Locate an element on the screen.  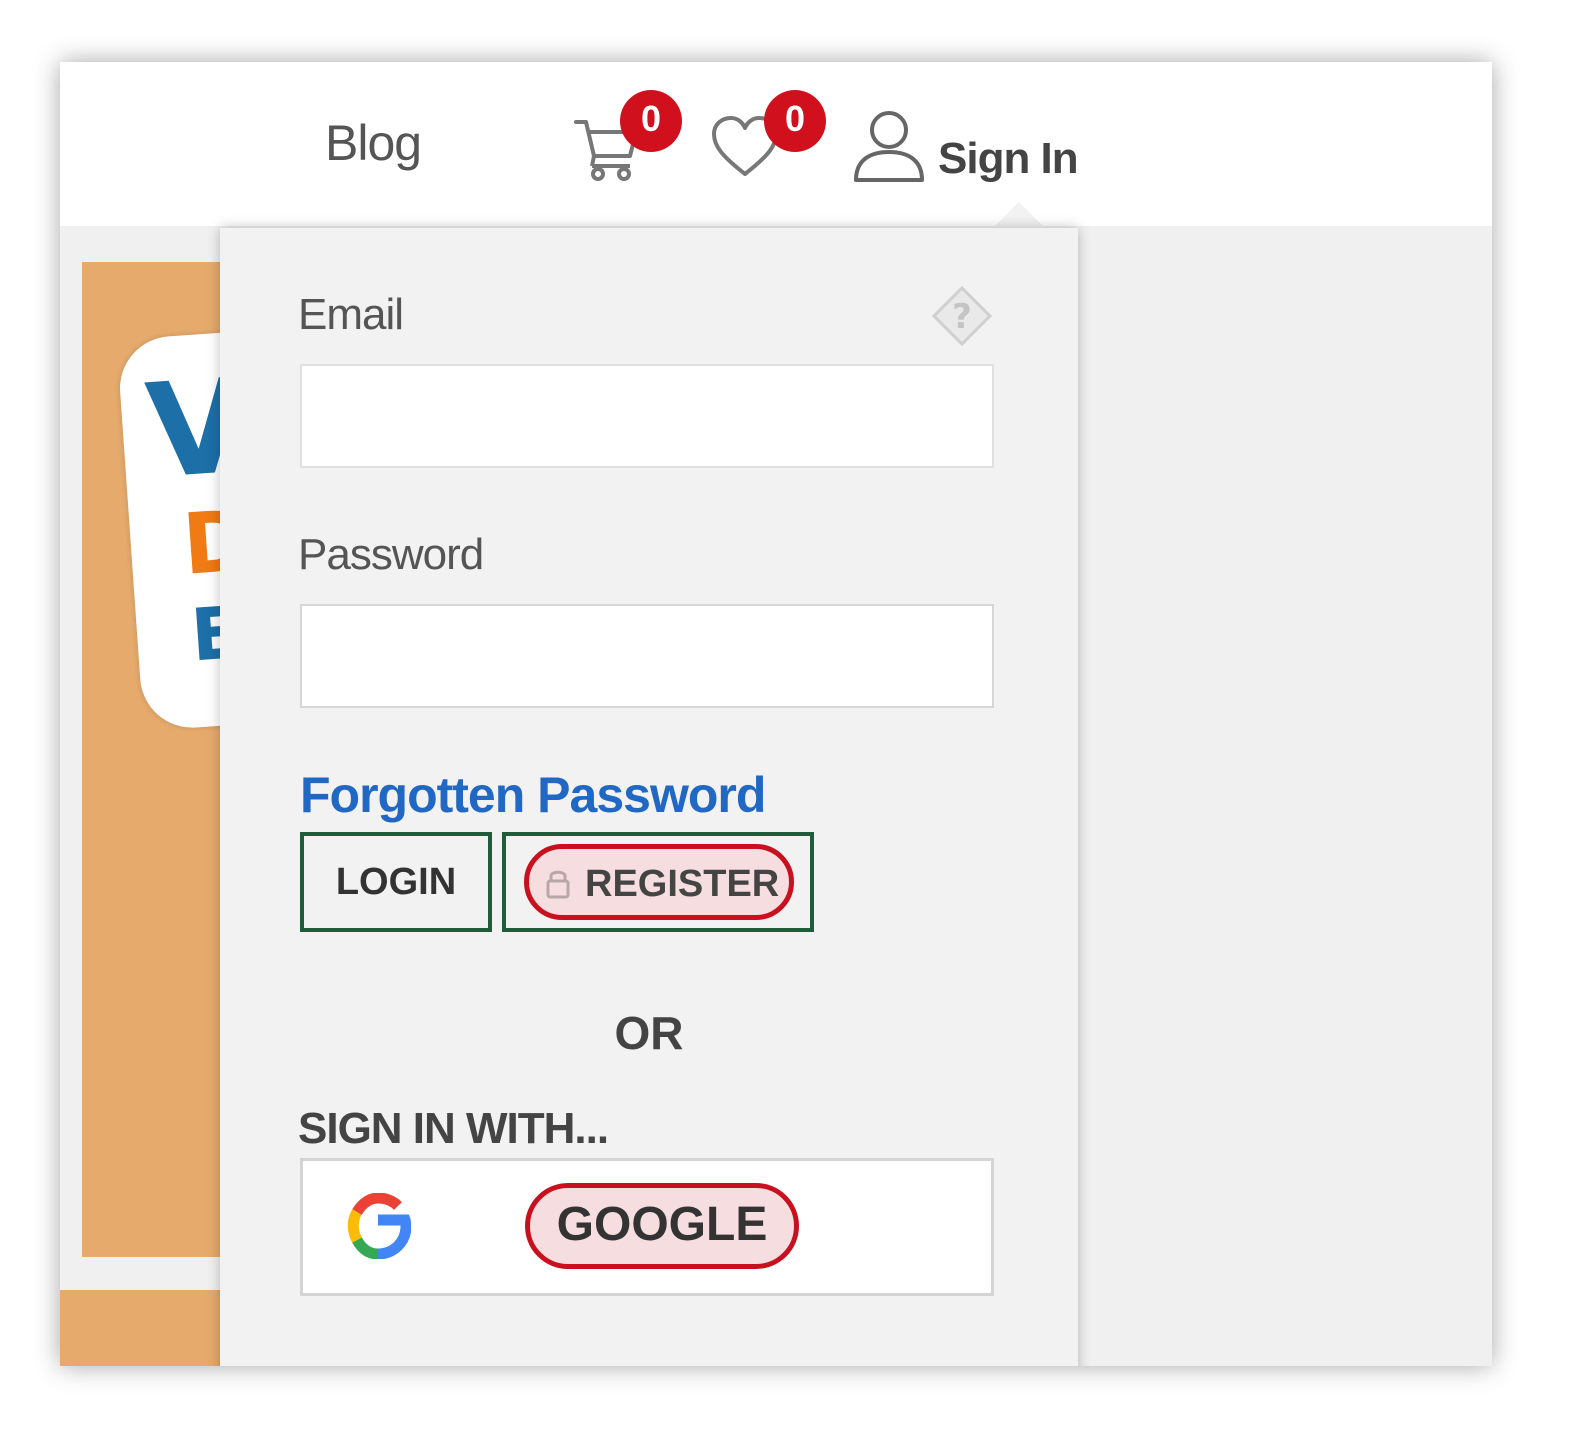
dropdown-caret is located at coordinates (1019, 215).